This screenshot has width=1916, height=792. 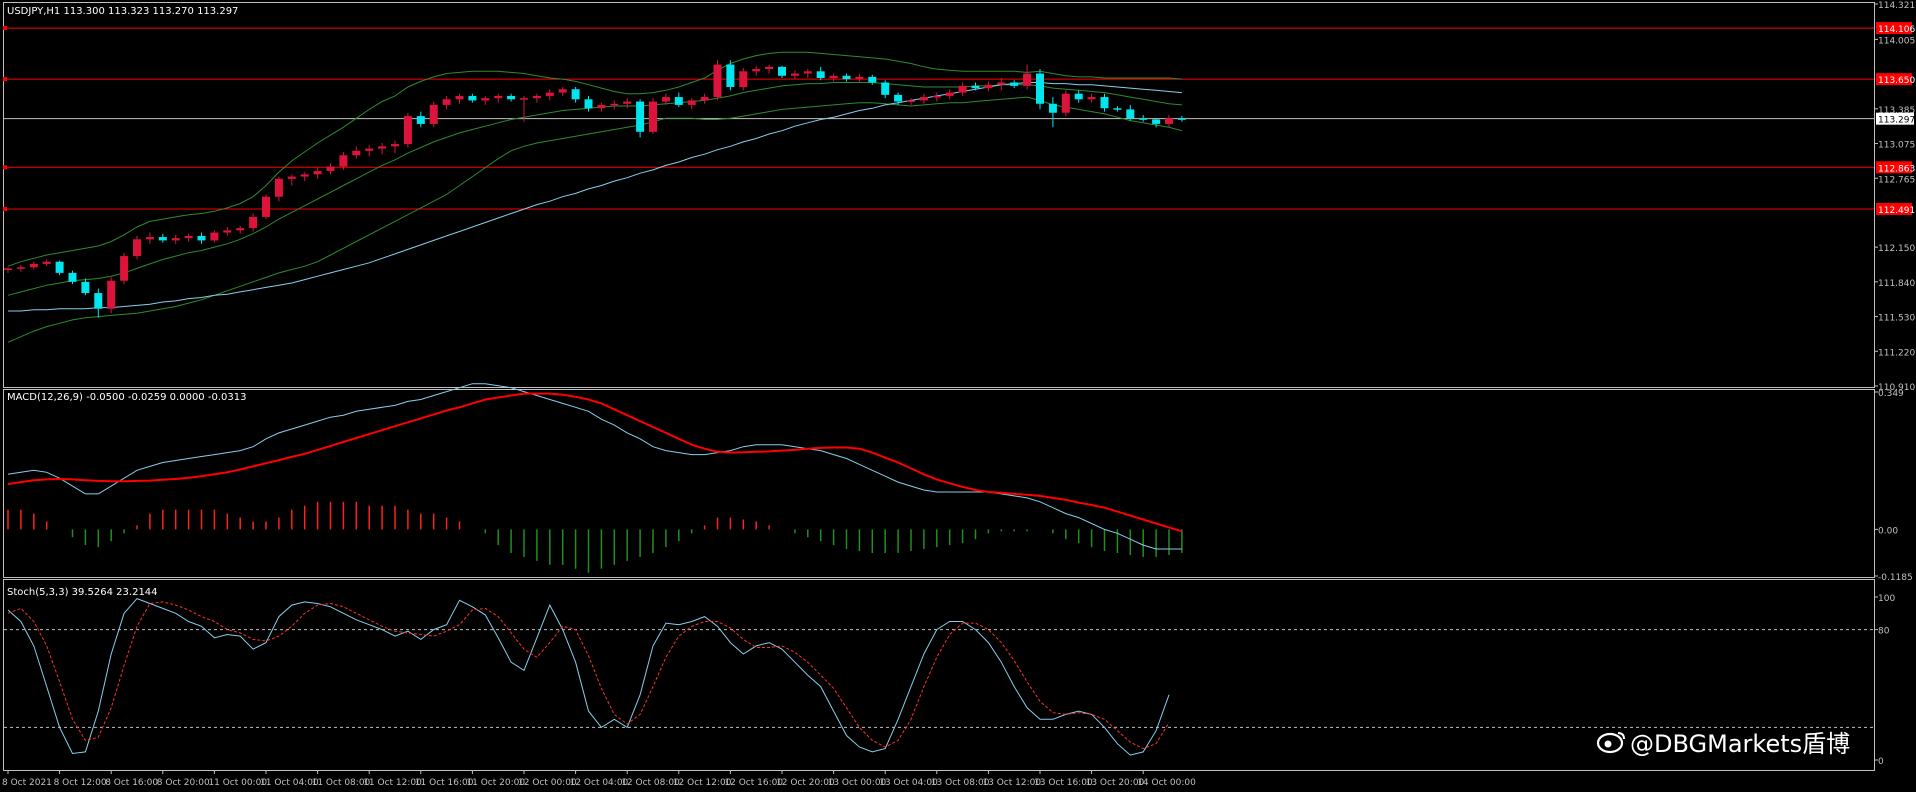 I want to click on time-tick-label: 12 Oct 00:00, so click(x=547, y=783).